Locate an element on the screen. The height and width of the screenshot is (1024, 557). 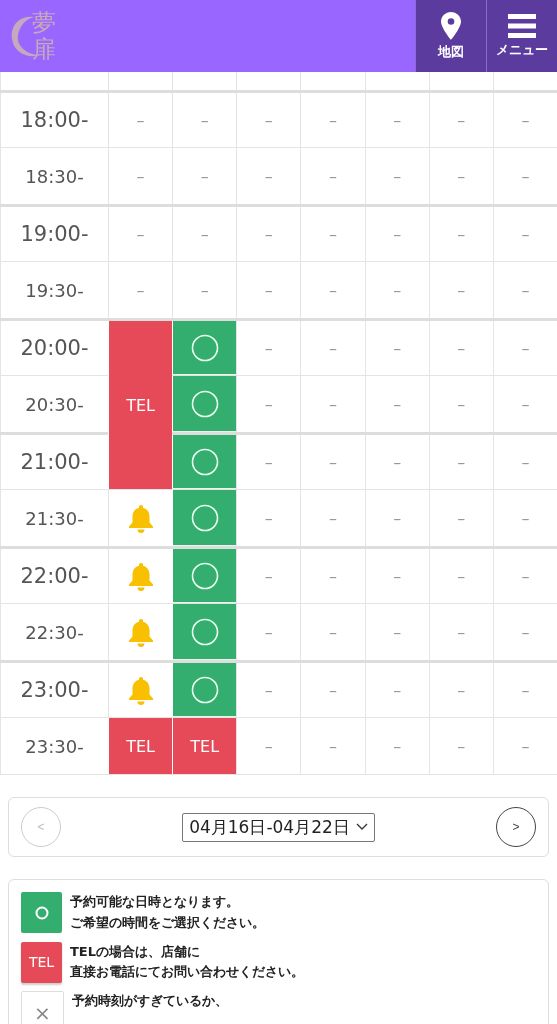
legend-text: 予約可能な日時となります。 ご希望の時間をご選択ください。 is located at coordinates (167, 912).